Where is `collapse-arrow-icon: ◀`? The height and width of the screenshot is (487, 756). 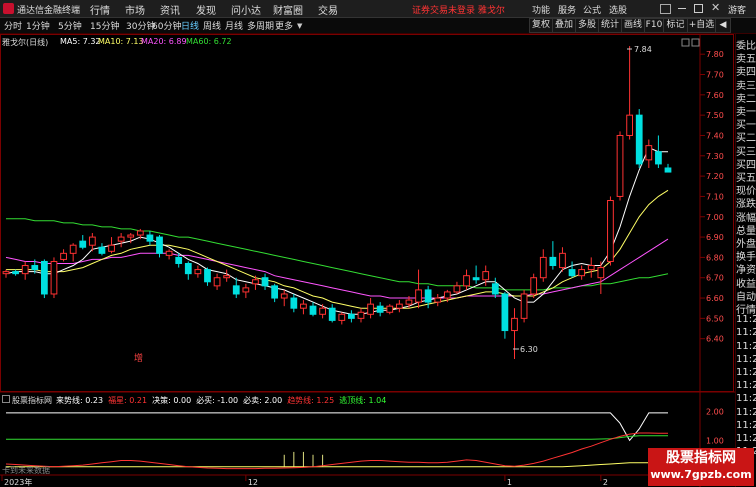 collapse-arrow-icon: ◀ is located at coordinates (723, 25).